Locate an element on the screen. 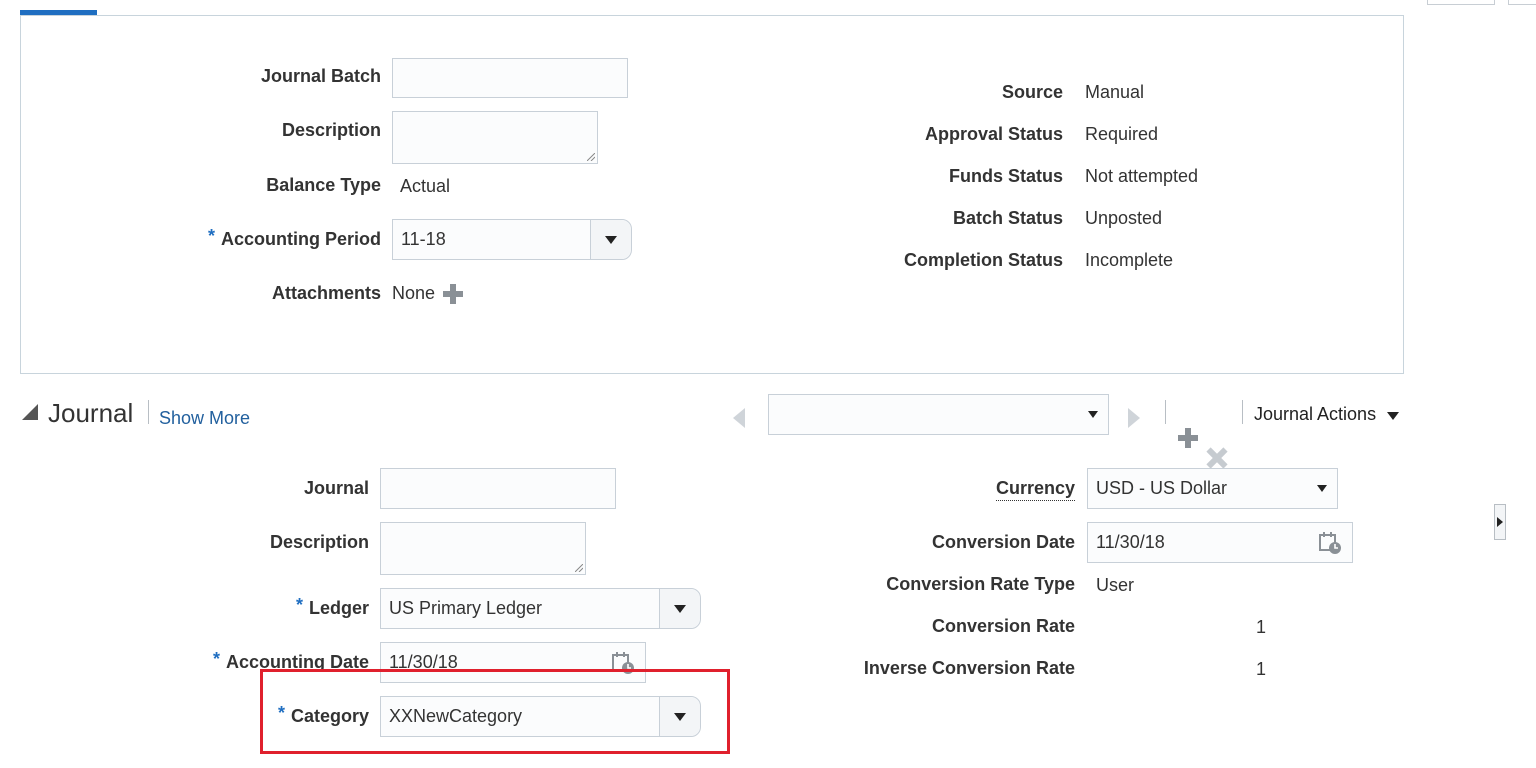  toolbar-button-fragment is located at coordinates (1461, 2).